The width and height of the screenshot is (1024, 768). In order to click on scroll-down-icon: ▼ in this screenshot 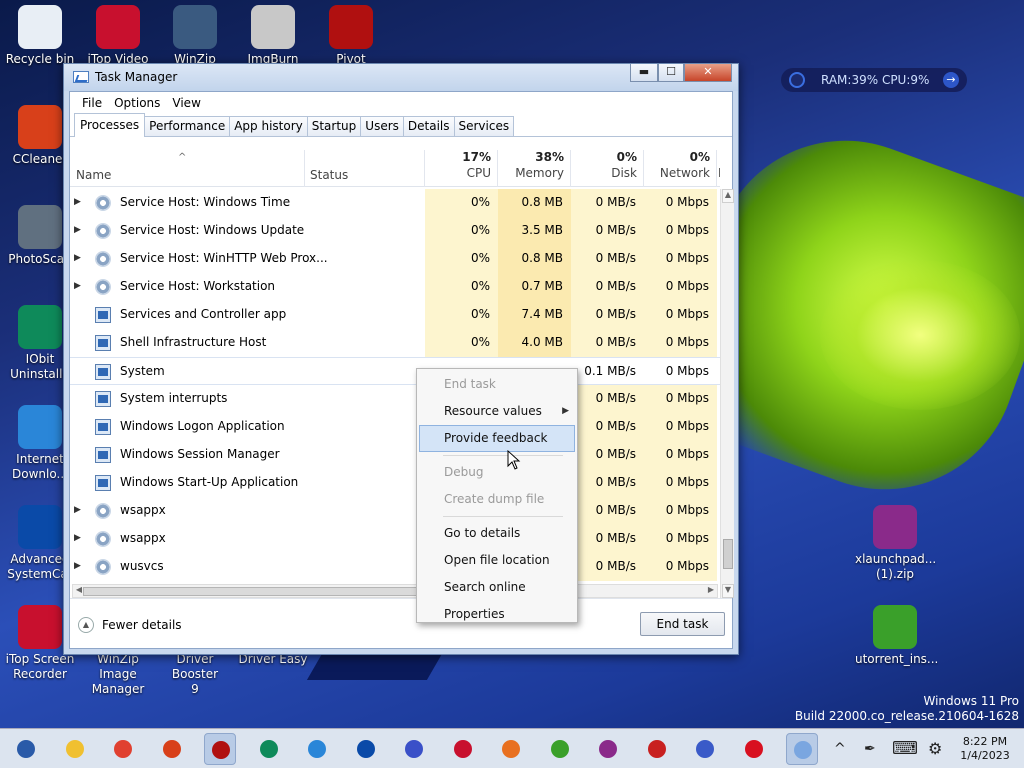, I will do `click(728, 591)`.